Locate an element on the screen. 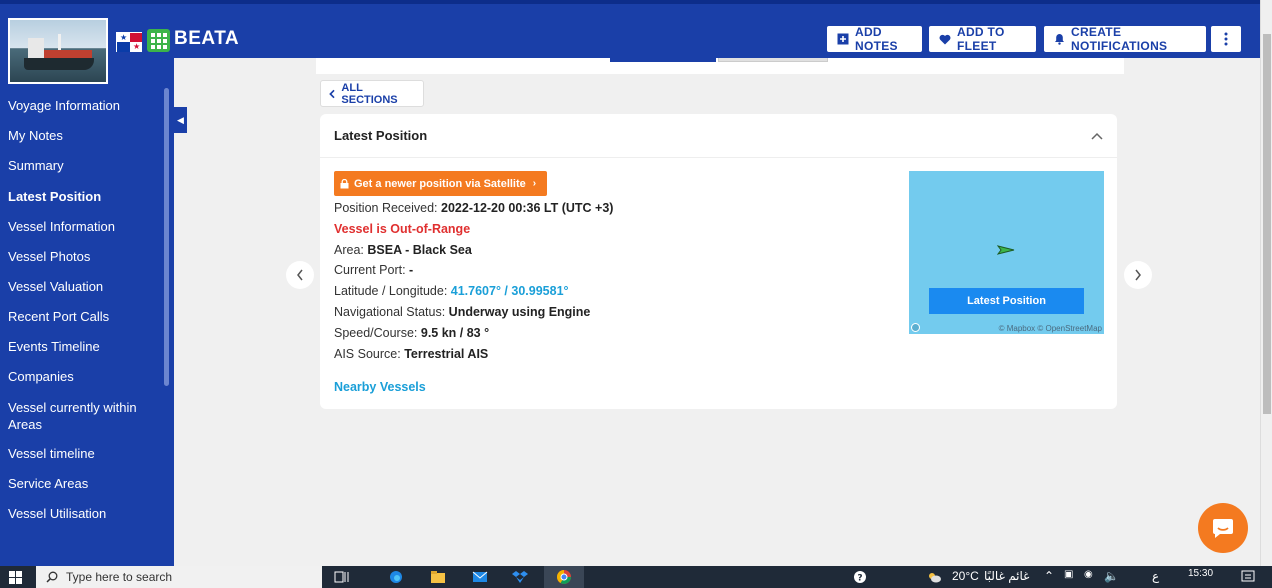  task-view-icon is located at coordinates (342, 577).